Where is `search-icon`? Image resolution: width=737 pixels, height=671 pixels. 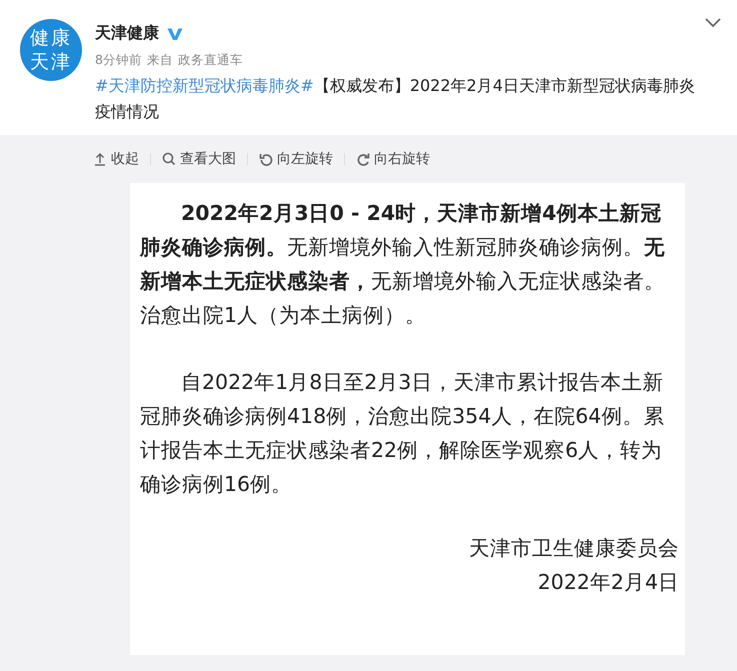 search-icon is located at coordinates (169, 159).